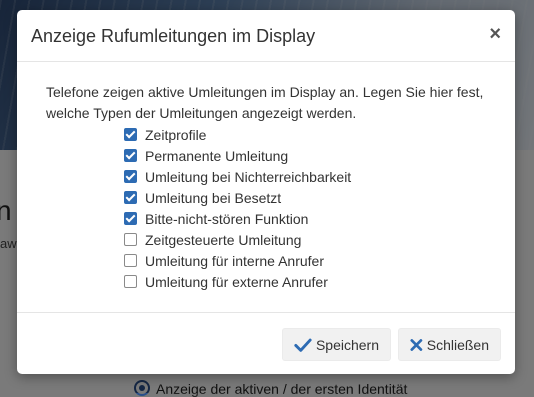 The image size is (534, 397). What do you see at coordinates (237, 134) in the screenshot?
I see `option-row: Zeitprofile` at bounding box center [237, 134].